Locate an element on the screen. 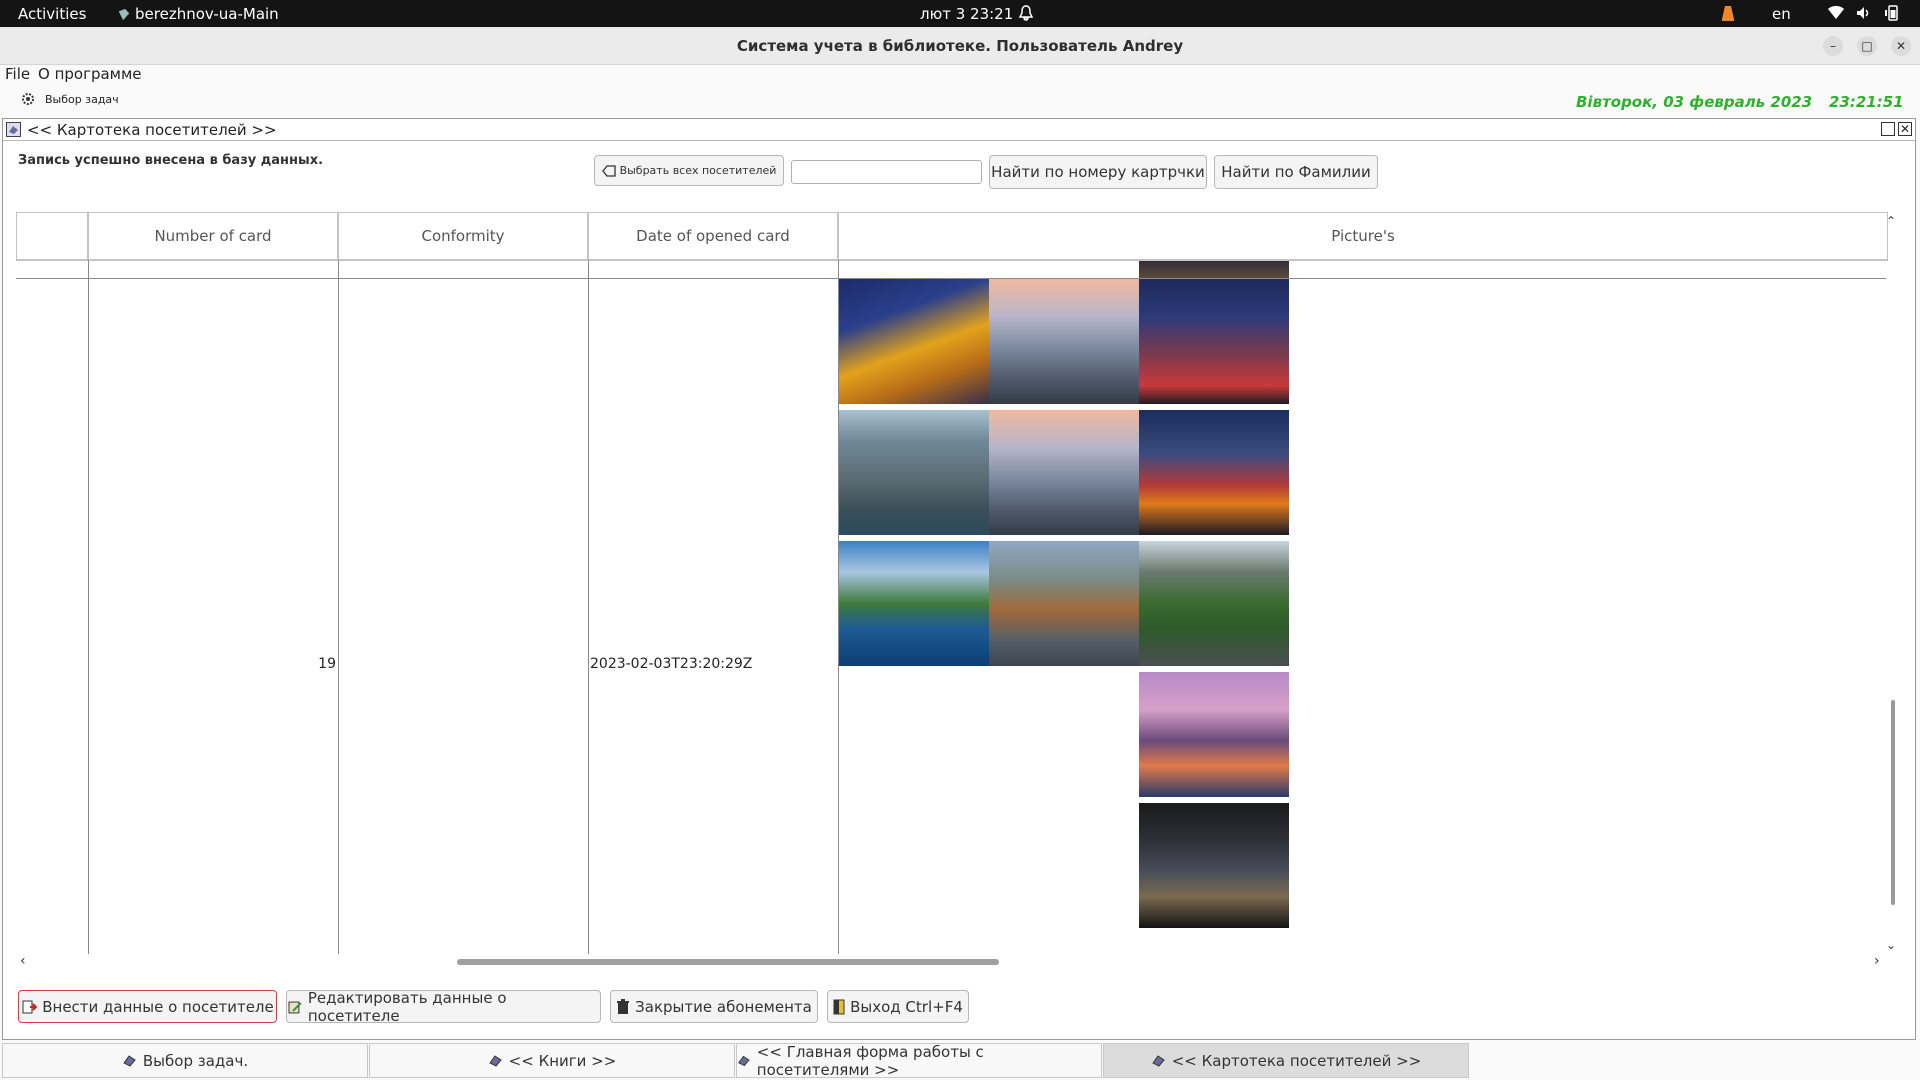 This screenshot has width=1920, height=1080. status-message: Запись успешно внесена в базу данных. is located at coordinates (171, 160).